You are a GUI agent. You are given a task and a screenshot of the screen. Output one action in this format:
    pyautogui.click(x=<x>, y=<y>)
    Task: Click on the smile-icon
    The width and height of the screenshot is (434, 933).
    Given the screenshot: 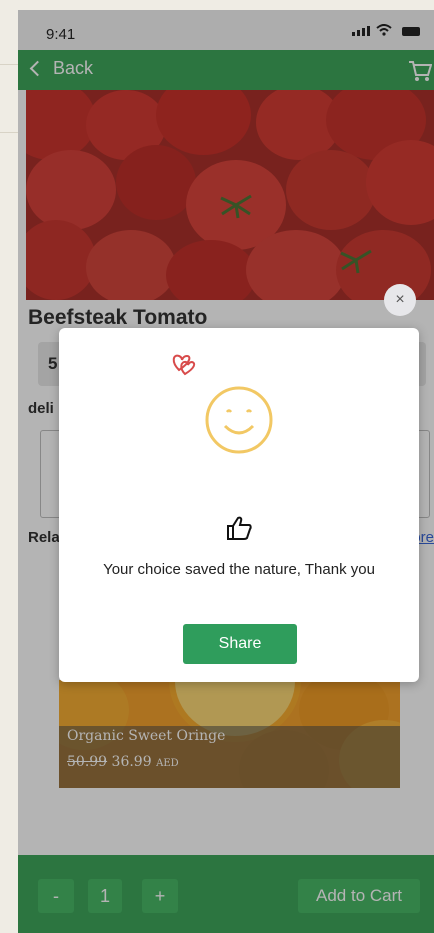 What is the action you would take?
    pyautogui.click(x=239, y=420)
    